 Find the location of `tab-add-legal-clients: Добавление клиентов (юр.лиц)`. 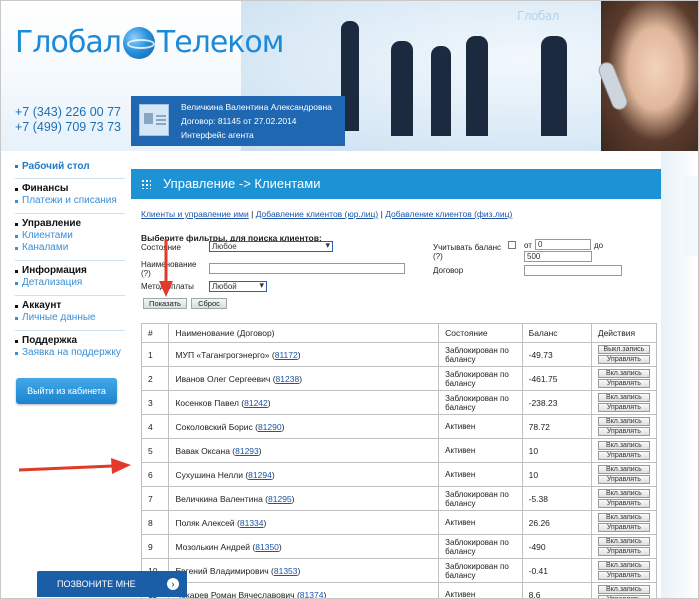

tab-add-legal-clients: Добавление клиентов (юр.лиц) is located at coordinates (317, 214).